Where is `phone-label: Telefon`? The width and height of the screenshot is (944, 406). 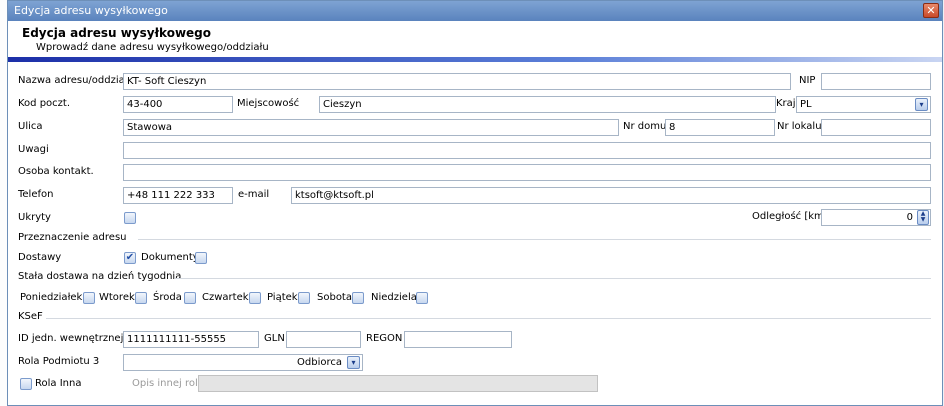
phone-label: Telefon is located at coordinates (36, 194).